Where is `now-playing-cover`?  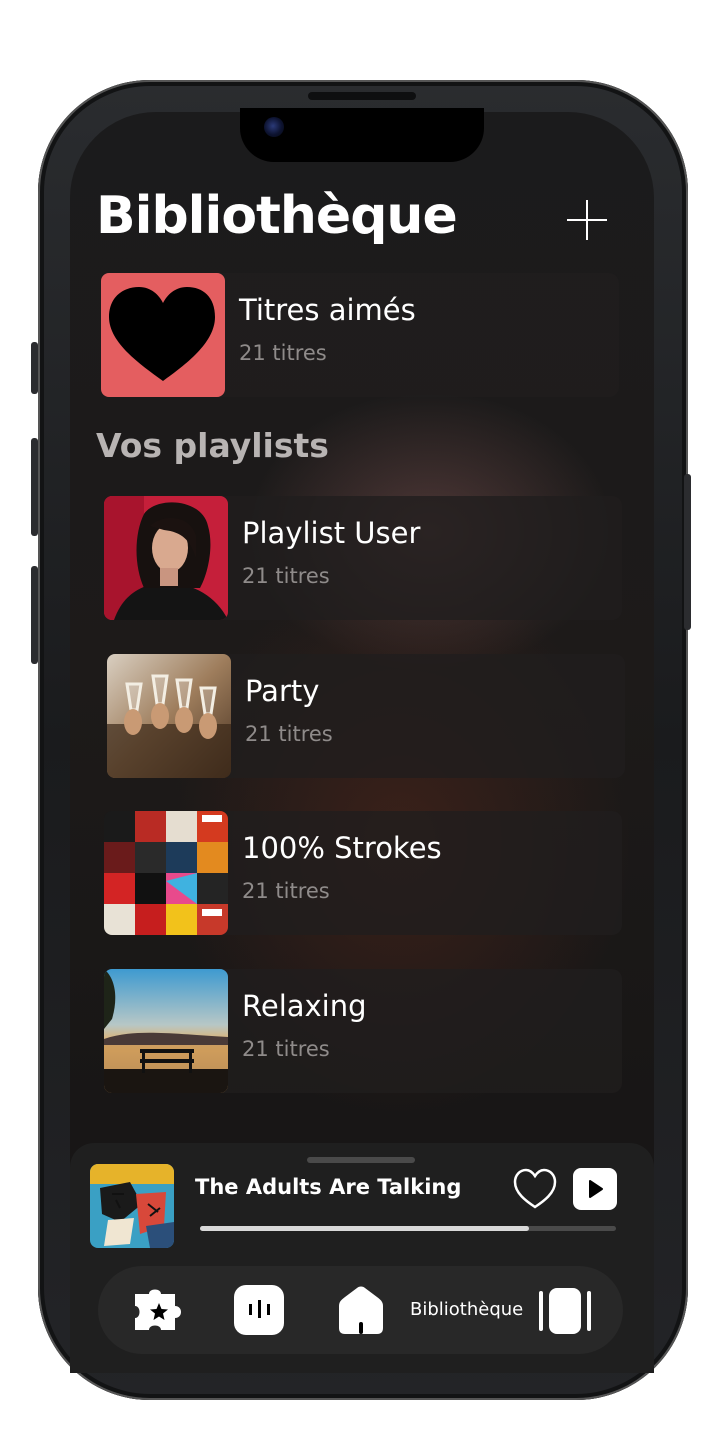
now-playing-cover is located at coordinates (132, 1206).